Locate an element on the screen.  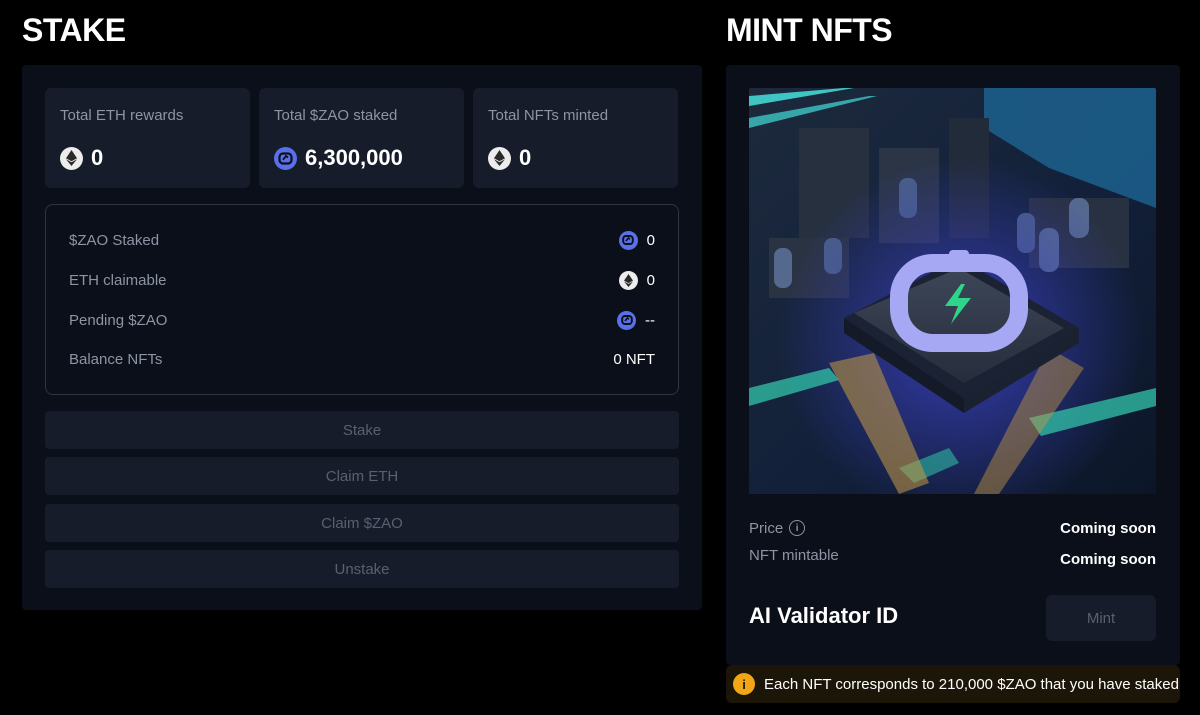
stake-button: Stake is located at coordinates (362, 430).